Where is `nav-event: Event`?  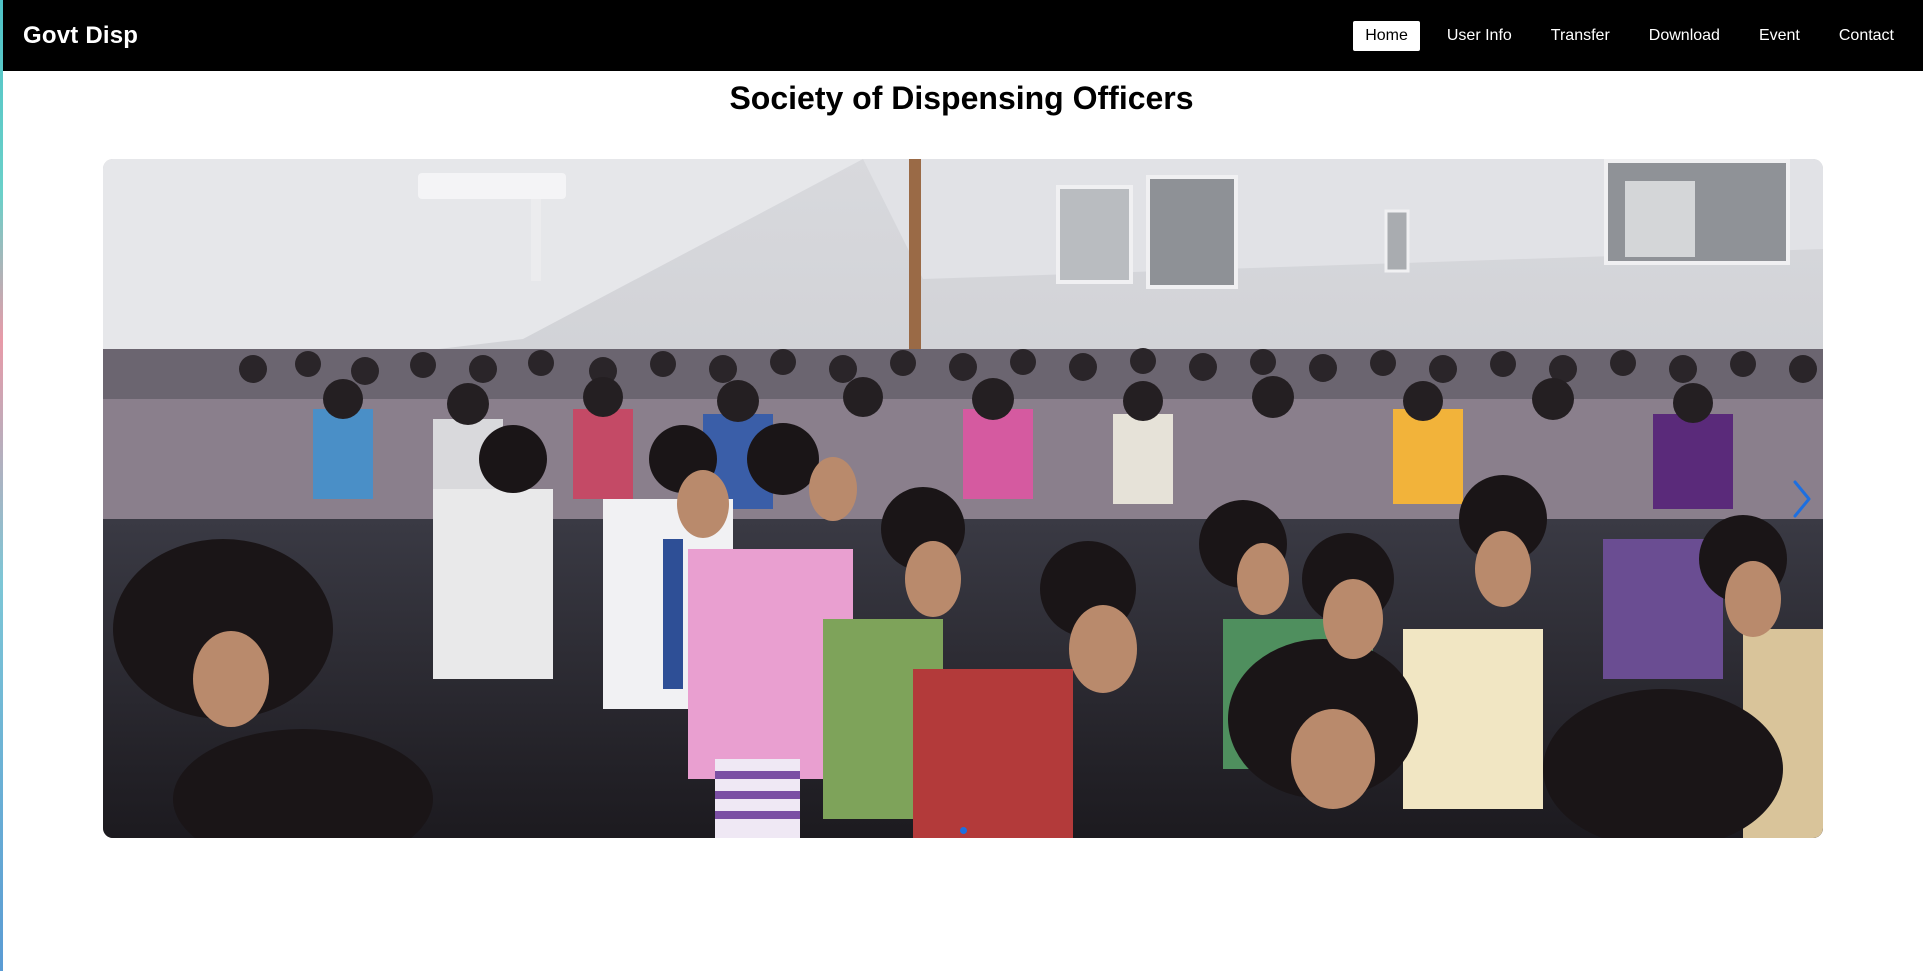 nav-event: Event is located at coordinates (1779, 36).